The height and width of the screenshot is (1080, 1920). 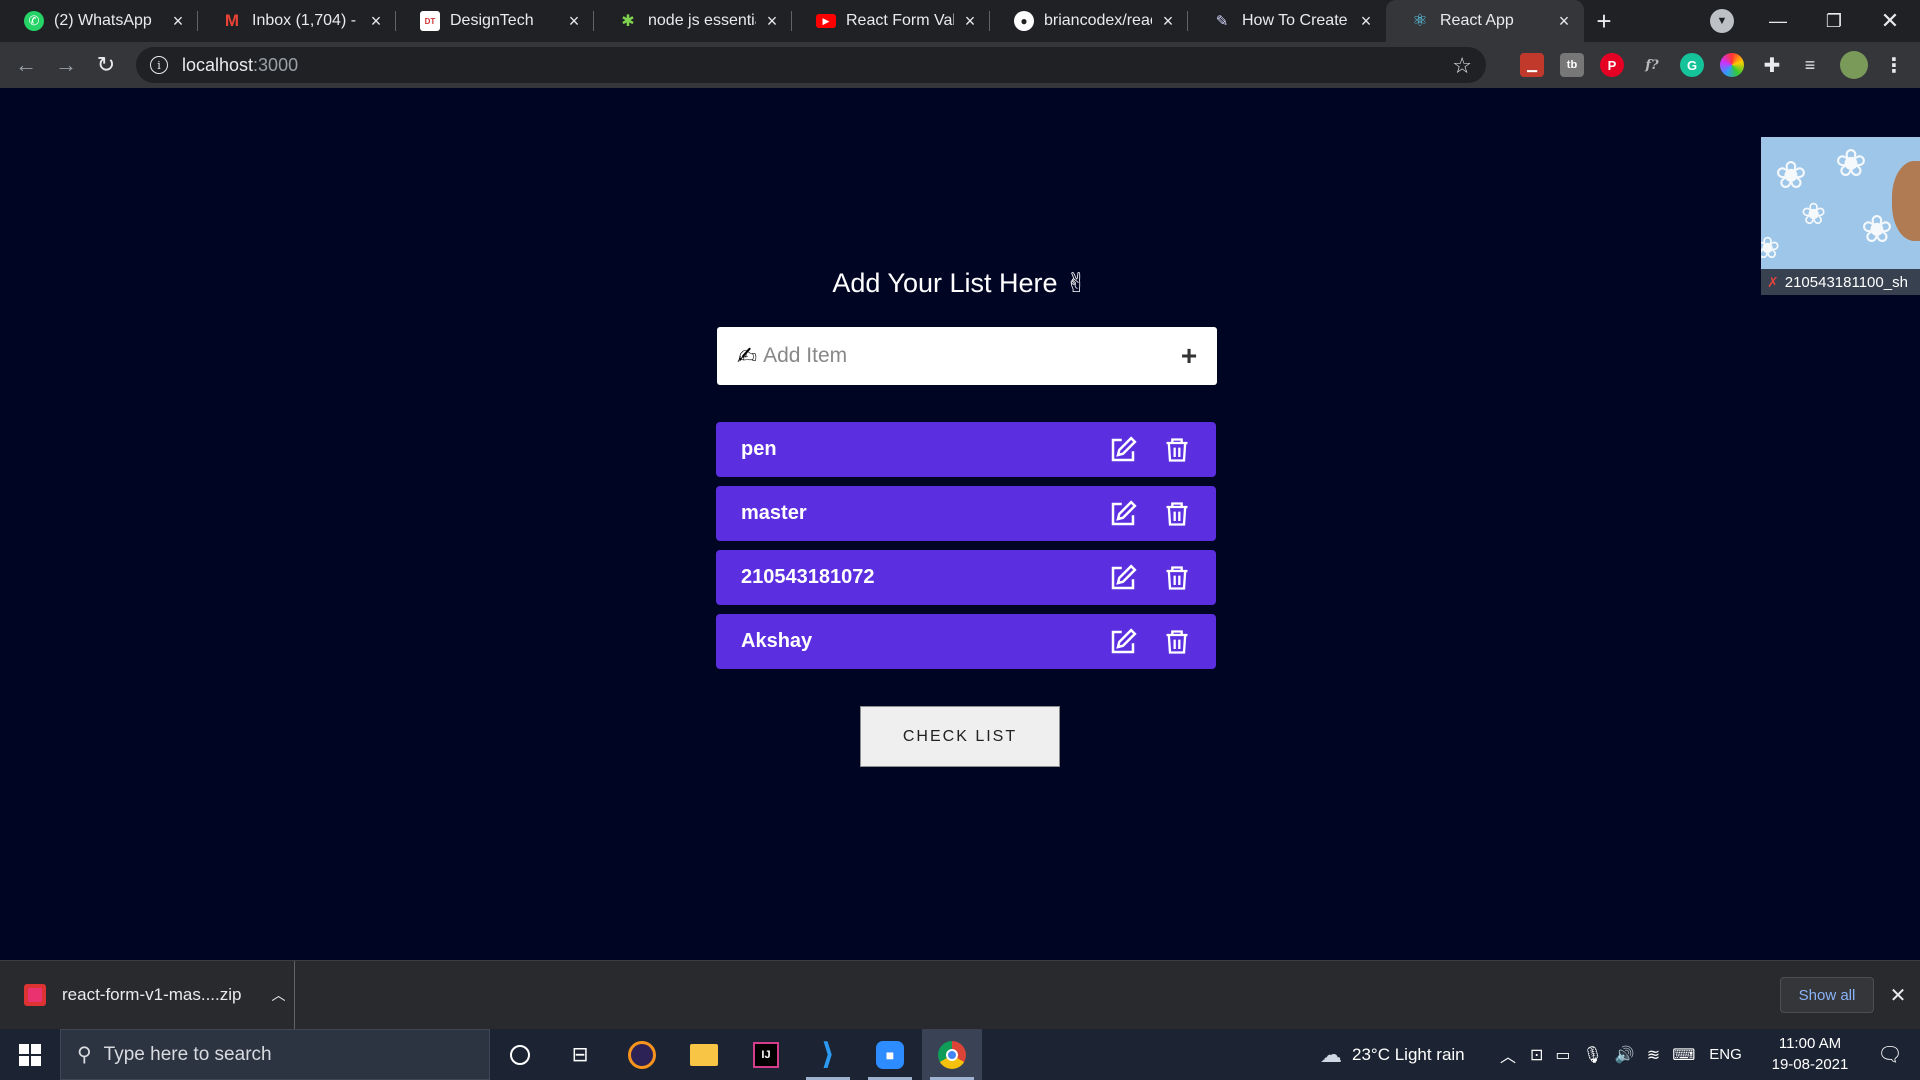 What do you see at coordinates (1625, 1055) in the screenshot?
I see `volume-icon: 🔊` at bounding box center [1625, 1055].